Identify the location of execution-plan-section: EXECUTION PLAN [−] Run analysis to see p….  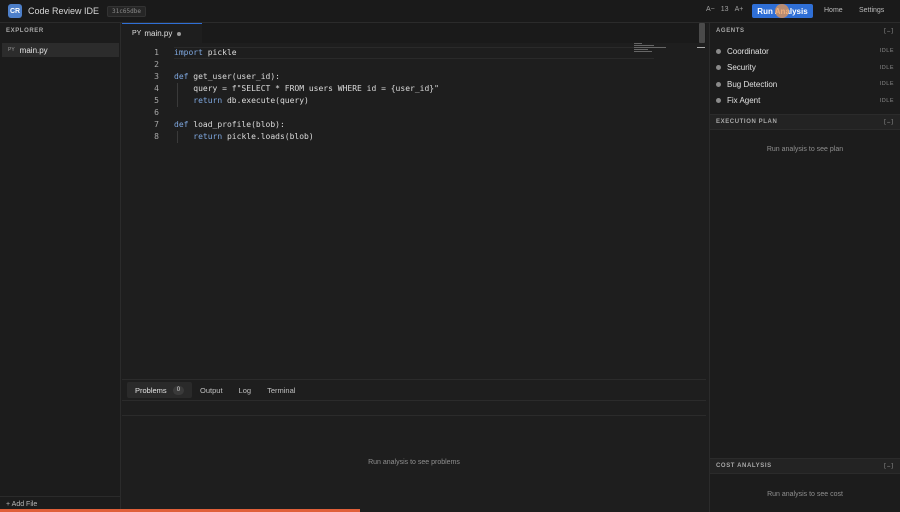
(805, 133).